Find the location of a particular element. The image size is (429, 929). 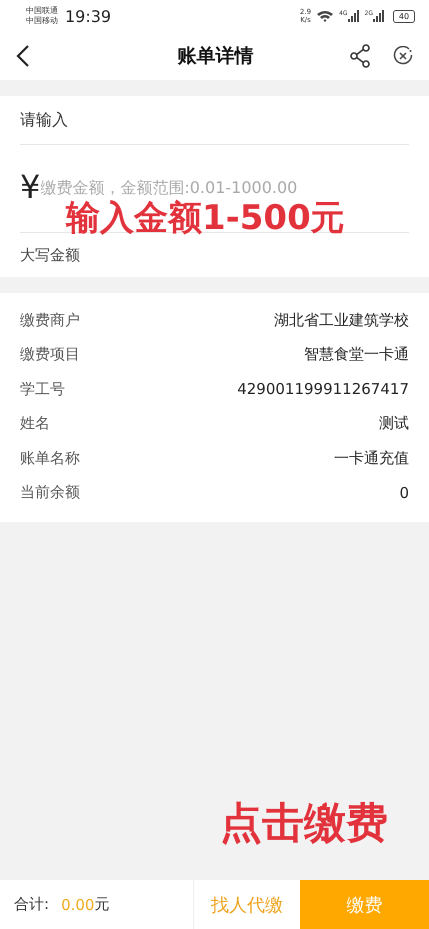

detail-label: 账单名称 is located at coordinates (50, 458).